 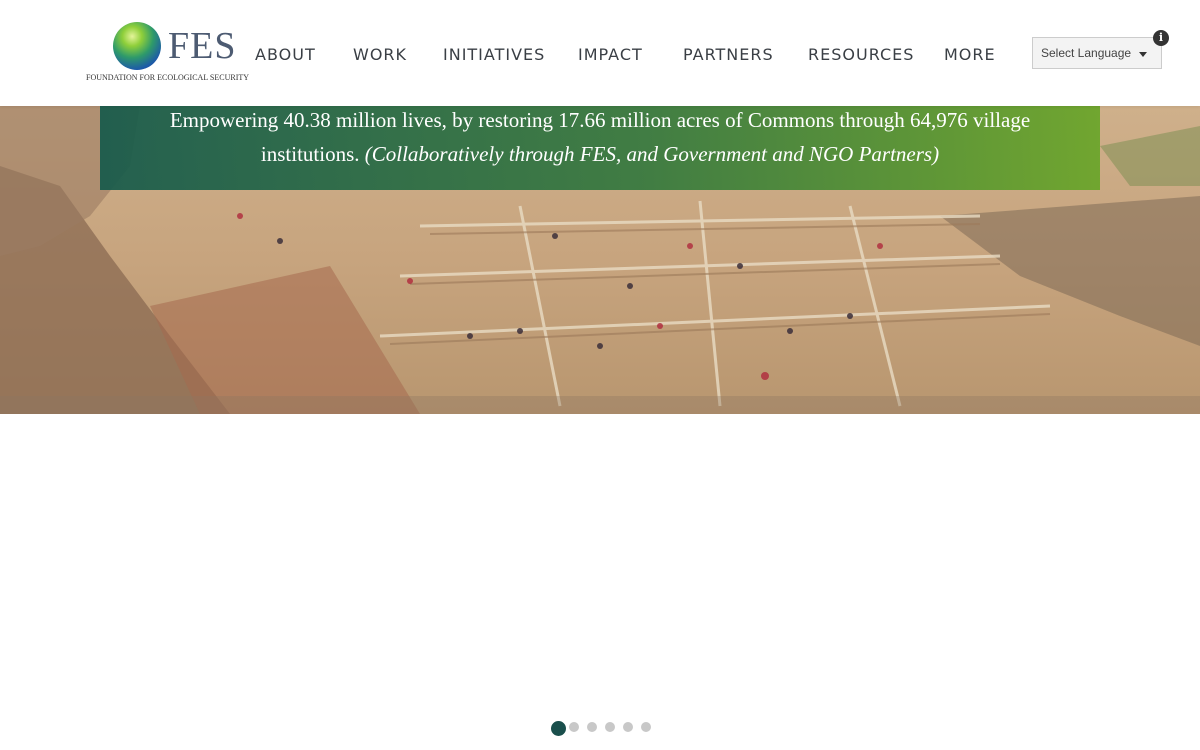 What do you see at coordinates (380, 55) in the screenshot?
I see `nav-item-work: WORK` at bounding box center [380, 55].